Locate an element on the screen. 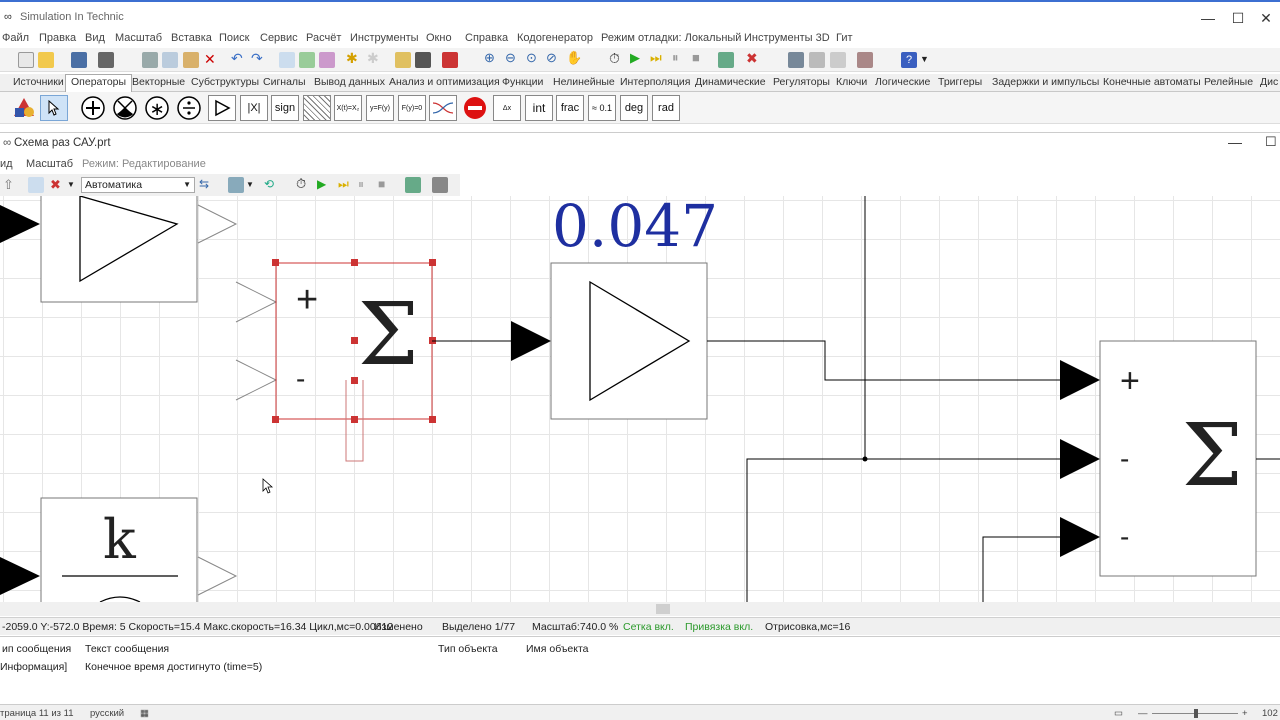  layers-icon is located at coordinates (450, 60).